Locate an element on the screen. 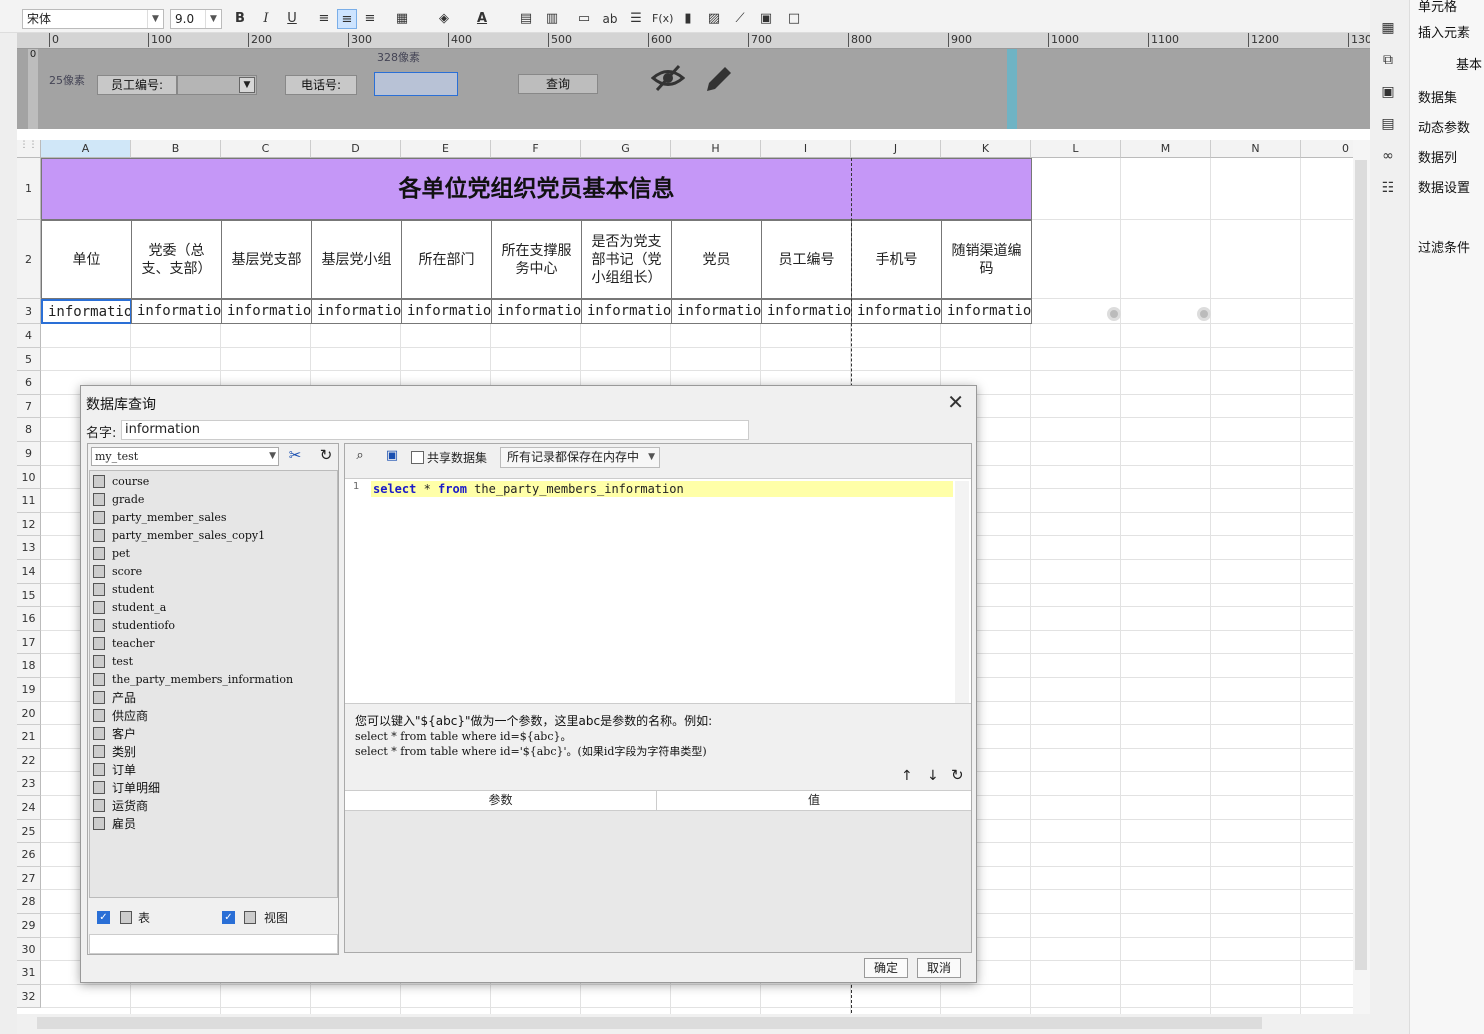 This screenshot has width=1484, height=1034. row-header: 17 is located at coordinates (29, 642).